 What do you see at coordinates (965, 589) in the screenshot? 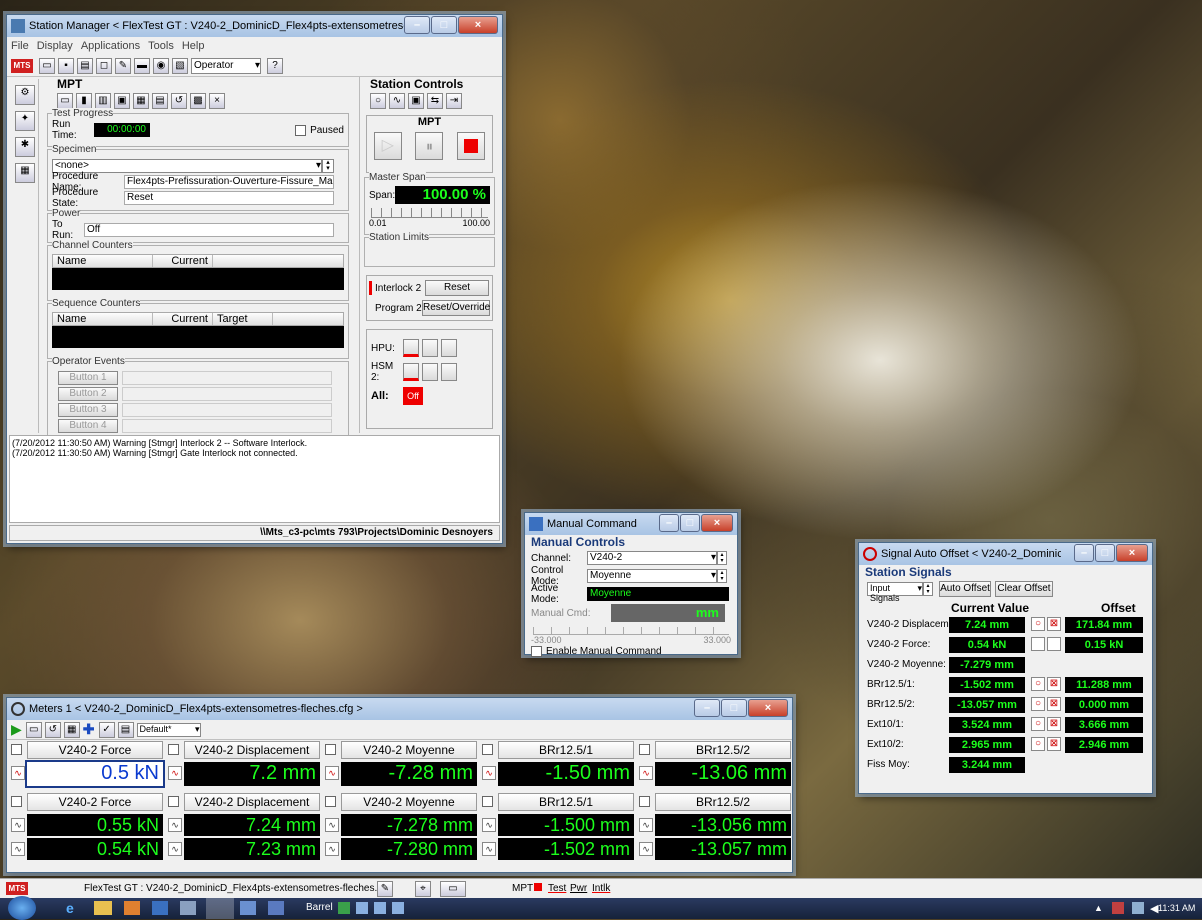
I see `auto-offset-button: Auto Offset` at bounding box center [965, 589].